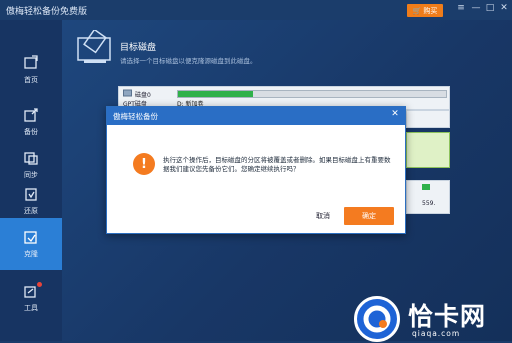 This screenshot has height=343, width=512. I want to click on disk-card-side, so click(428, 119).